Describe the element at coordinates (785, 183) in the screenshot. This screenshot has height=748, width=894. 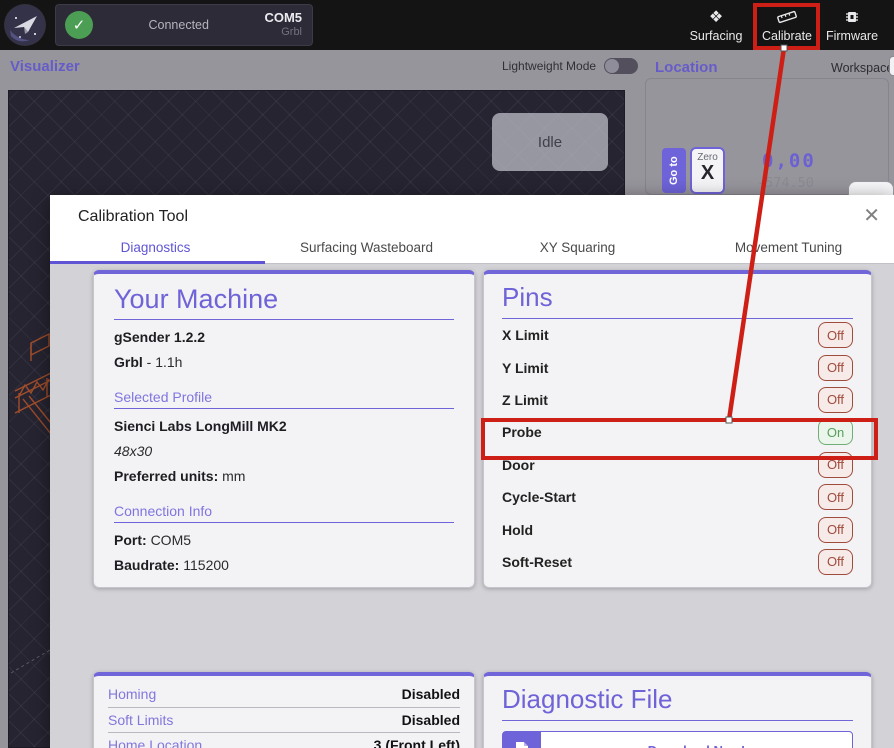
I see `x-machine-position-value: -574.50` at that location.